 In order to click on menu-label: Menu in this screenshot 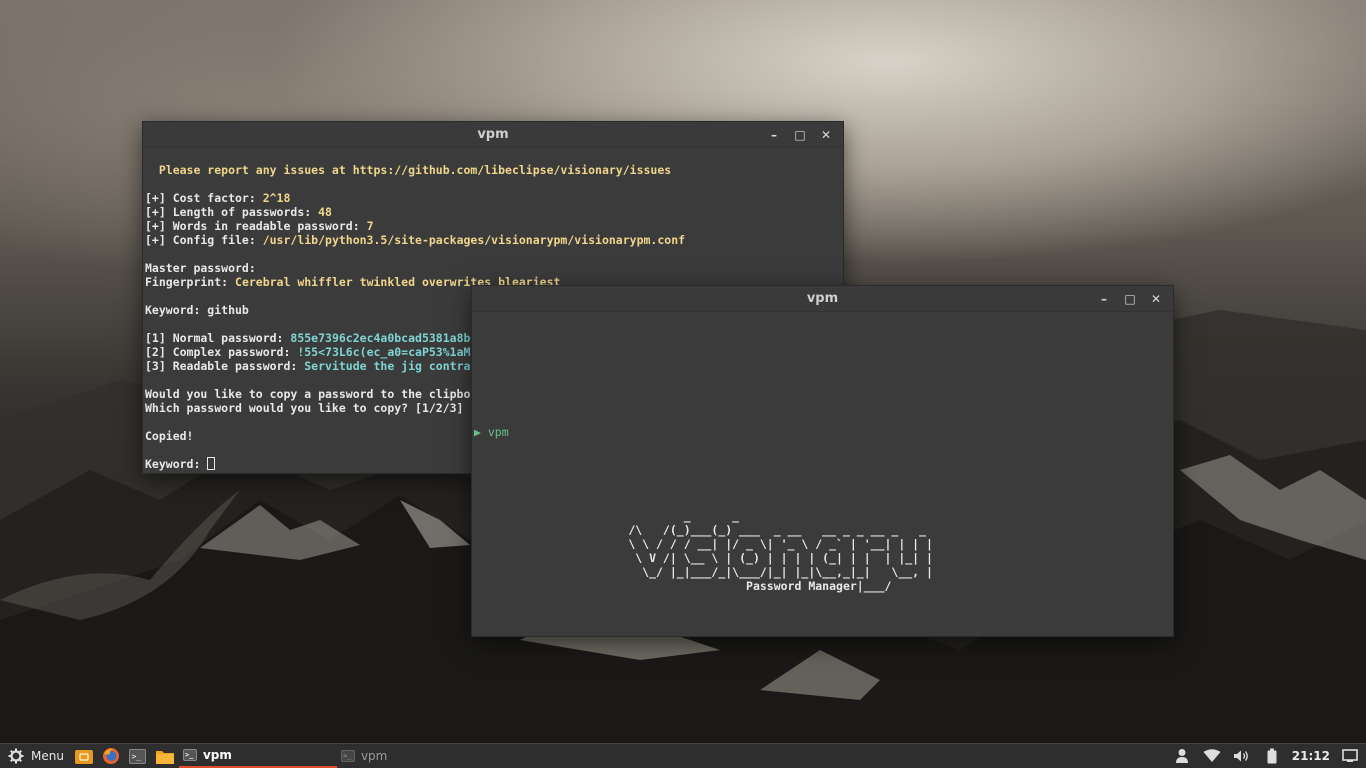, I will do `click(47, 756)`.